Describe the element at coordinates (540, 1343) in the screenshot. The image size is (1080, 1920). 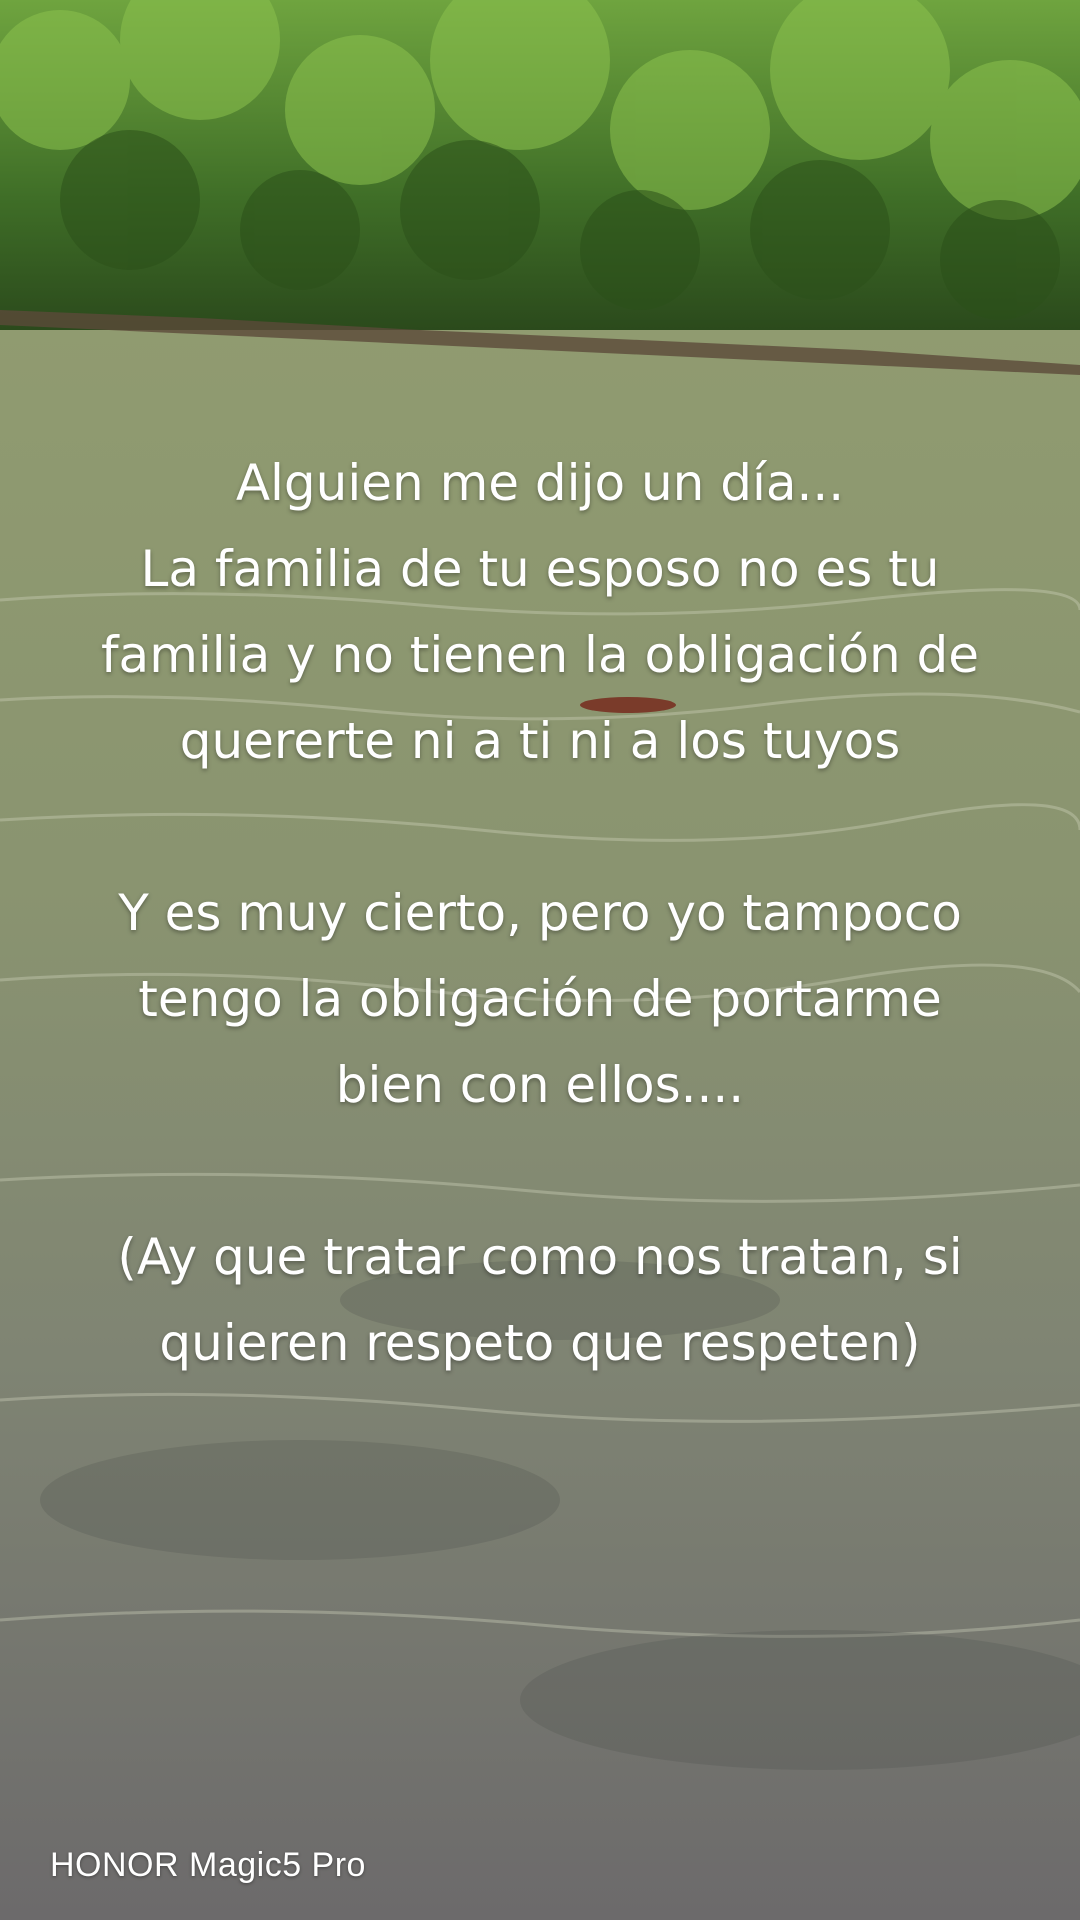
I see `caption-line: quieren respeto que respeten)` at that location.